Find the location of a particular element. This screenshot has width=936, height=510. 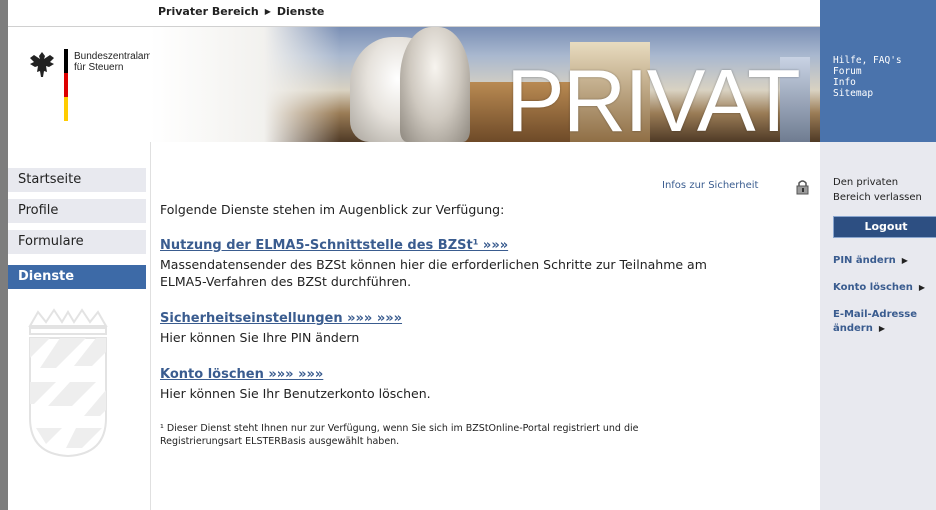

help-link-sitemap: Sitemap is located at coordinates (867, 93).